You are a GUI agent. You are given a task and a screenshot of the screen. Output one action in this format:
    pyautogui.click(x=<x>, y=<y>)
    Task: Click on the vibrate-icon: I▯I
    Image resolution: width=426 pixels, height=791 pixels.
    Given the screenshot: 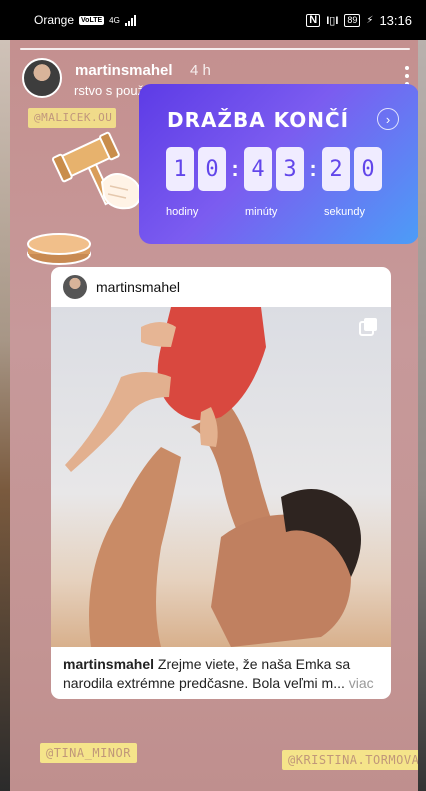 What is the action you would take?
    pyautogui.click(x=332, y=20)
    